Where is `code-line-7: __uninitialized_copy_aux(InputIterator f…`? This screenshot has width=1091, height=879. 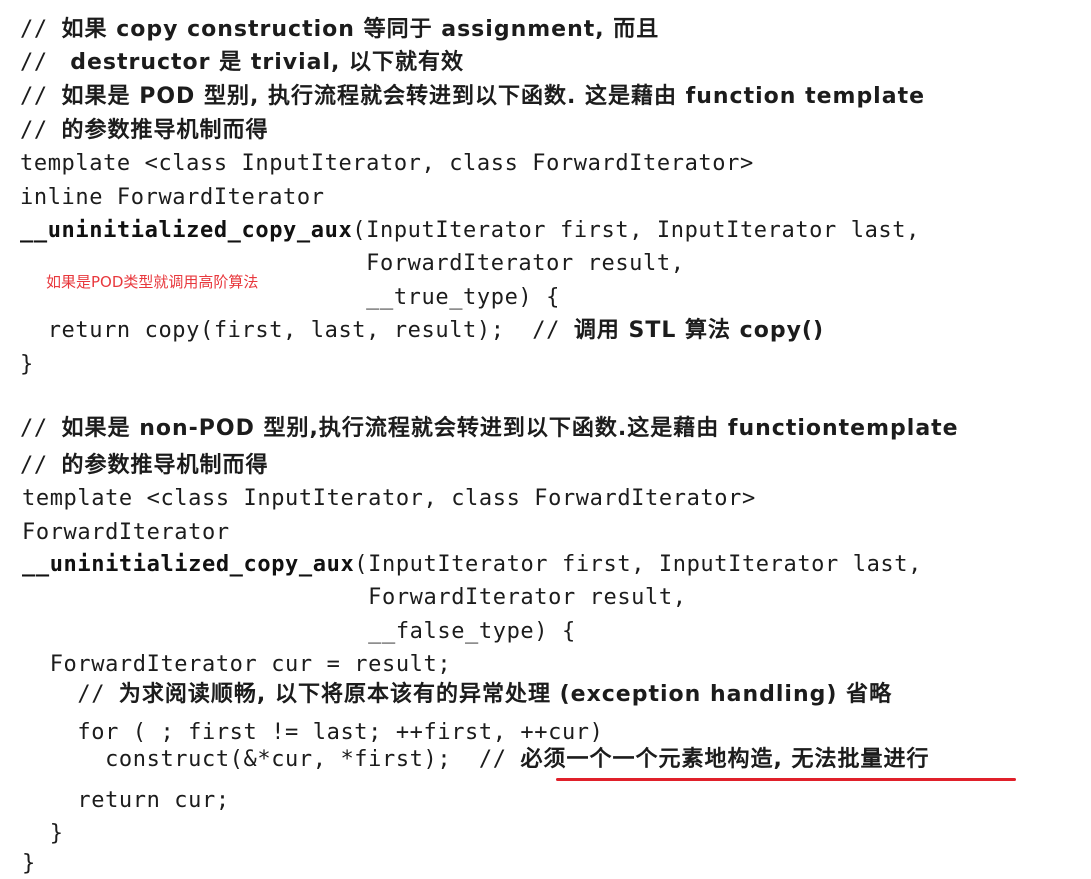
code-line-7: __uninitialized_copy_aux(InputIterator f… is located at coordinates (470, 230).